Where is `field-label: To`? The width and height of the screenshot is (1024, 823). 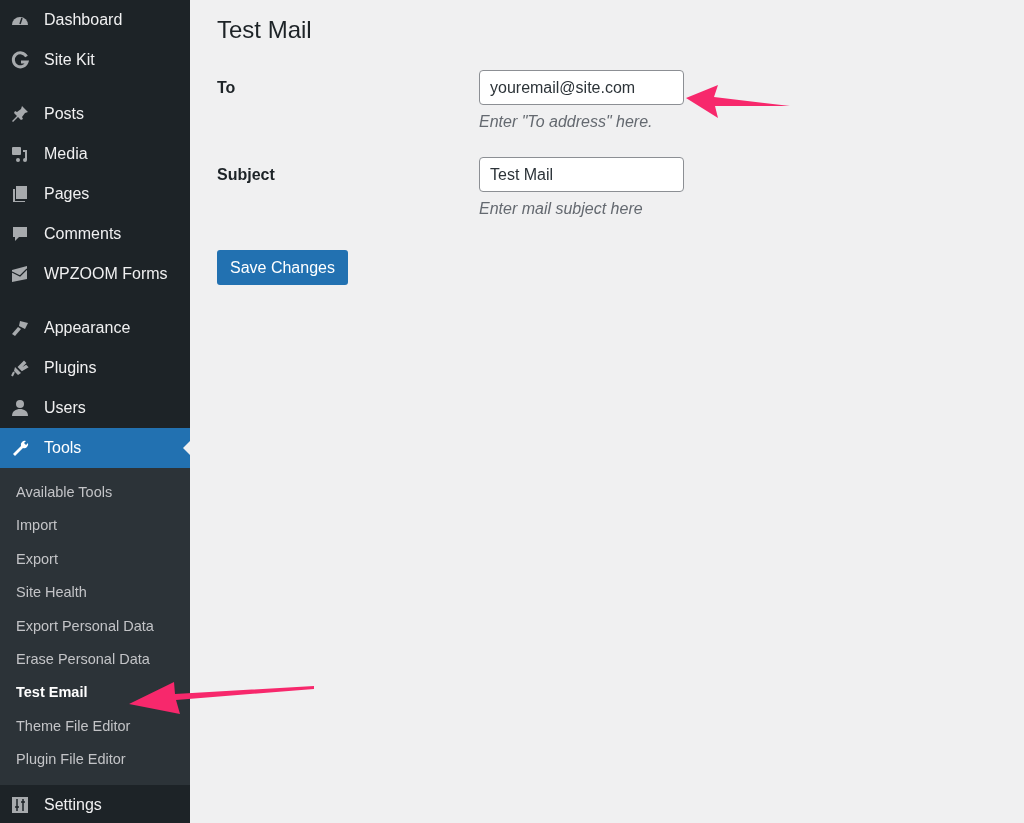
field-label: To is located at coordinates (227, 88).